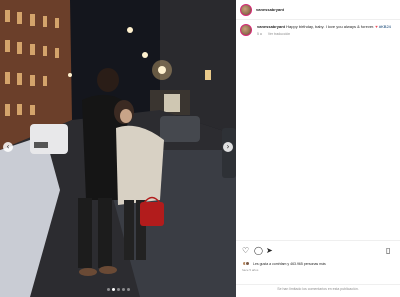  What do you see at coordinates (279, 34) in the screenshot?
I see `translate-link: Ver traducción` at bounding box center [279, 34].